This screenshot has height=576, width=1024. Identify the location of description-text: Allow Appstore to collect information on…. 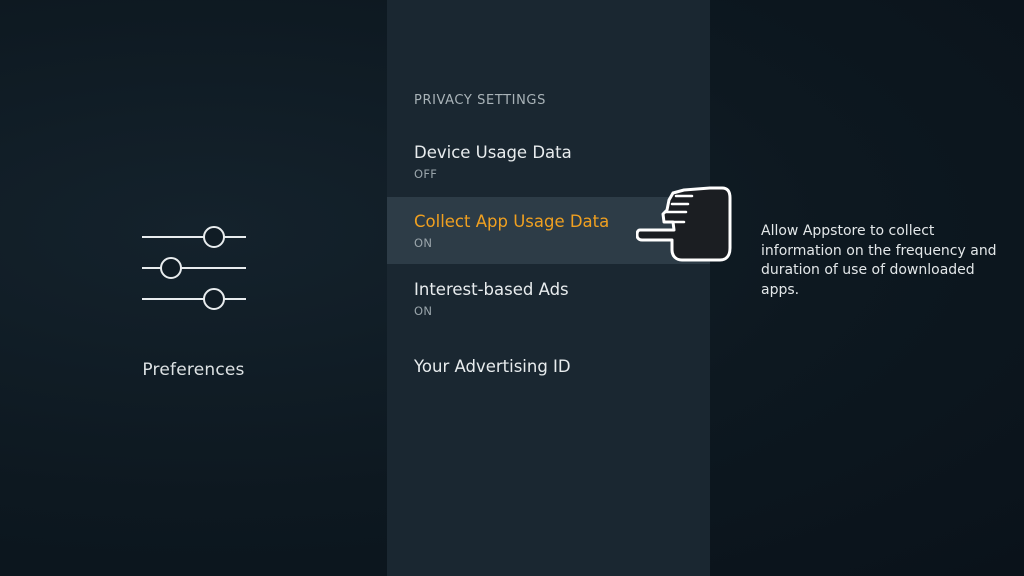
(879, 260).